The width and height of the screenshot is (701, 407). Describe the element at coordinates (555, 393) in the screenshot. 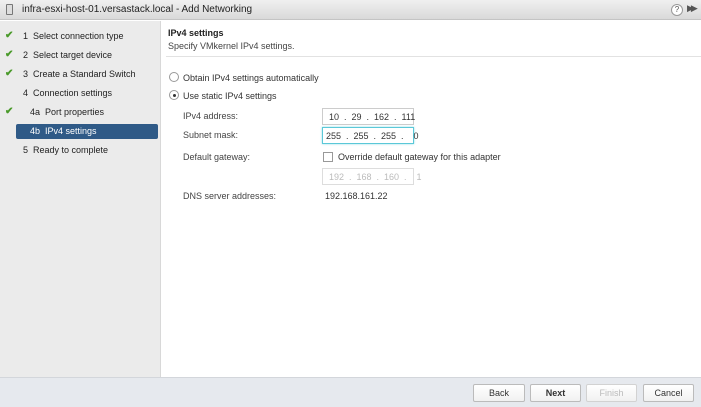

I see `next-button: Next` at that location.